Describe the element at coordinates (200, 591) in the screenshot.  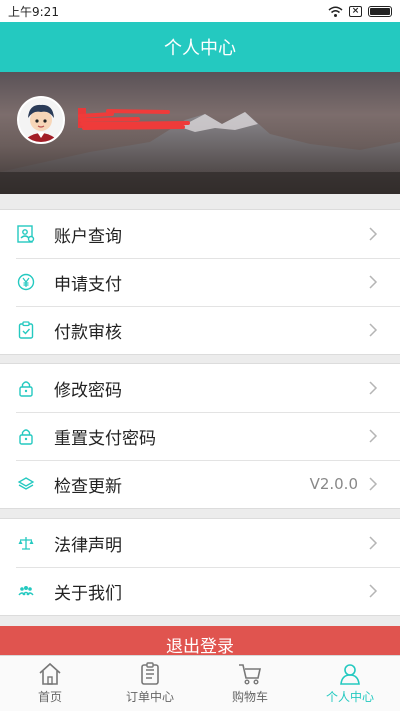
I see `menu-item-about-us: 关于我们` at that location.